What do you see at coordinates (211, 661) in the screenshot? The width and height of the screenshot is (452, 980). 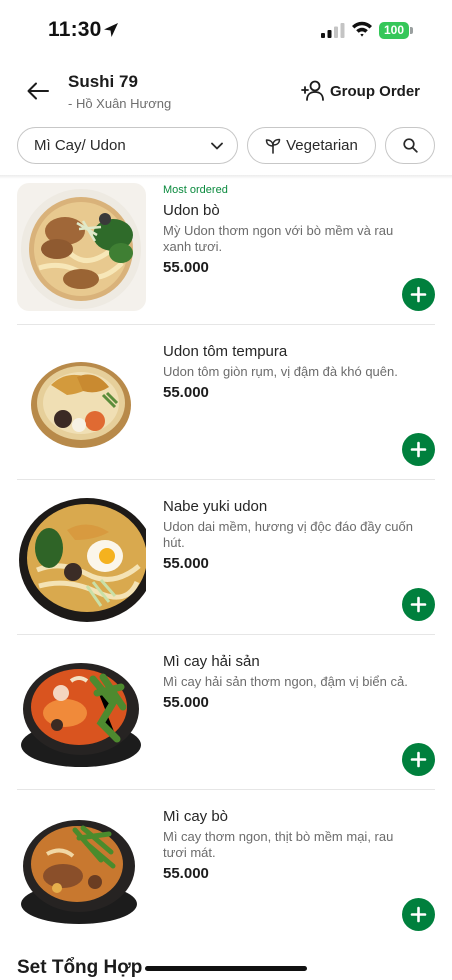 I see `item-name: Mì cay hải sản` at bounding box center [211, 661].